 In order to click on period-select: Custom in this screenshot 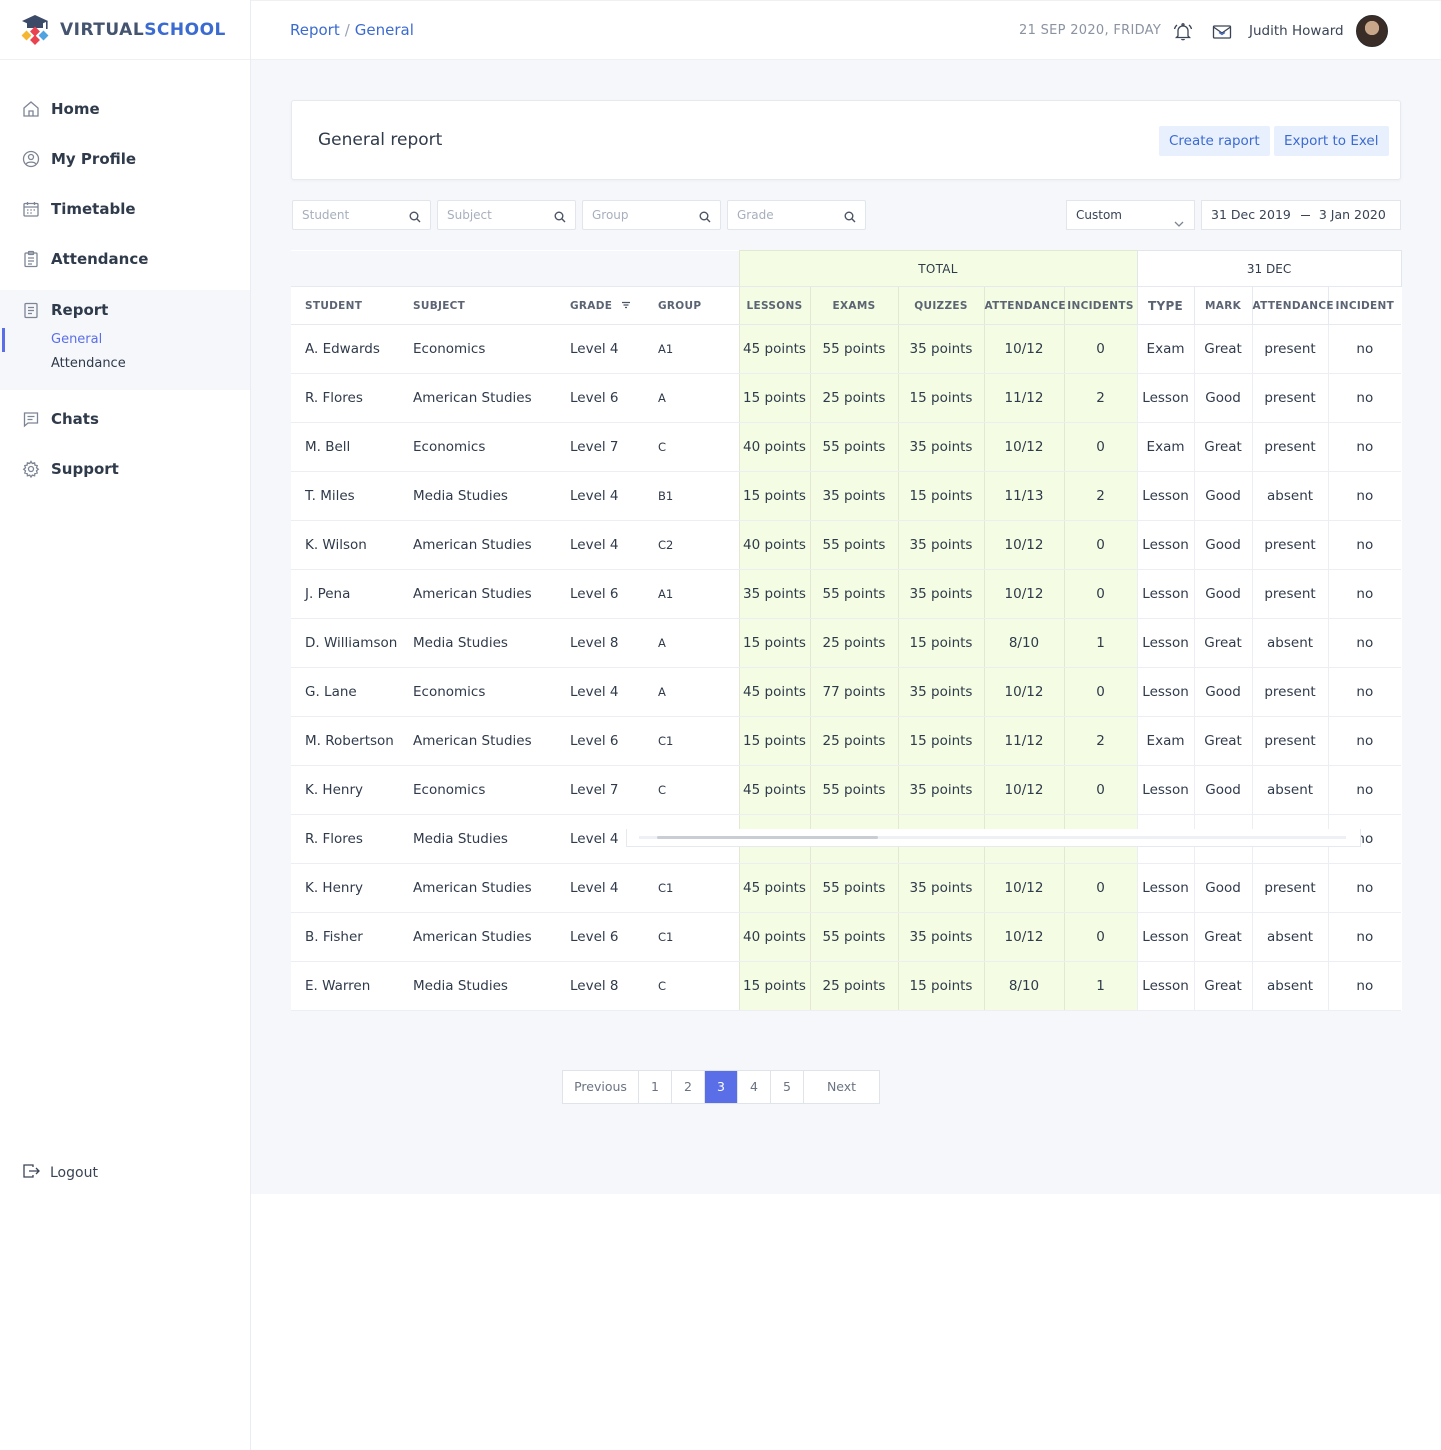, I will do `click(1130, 215)`.